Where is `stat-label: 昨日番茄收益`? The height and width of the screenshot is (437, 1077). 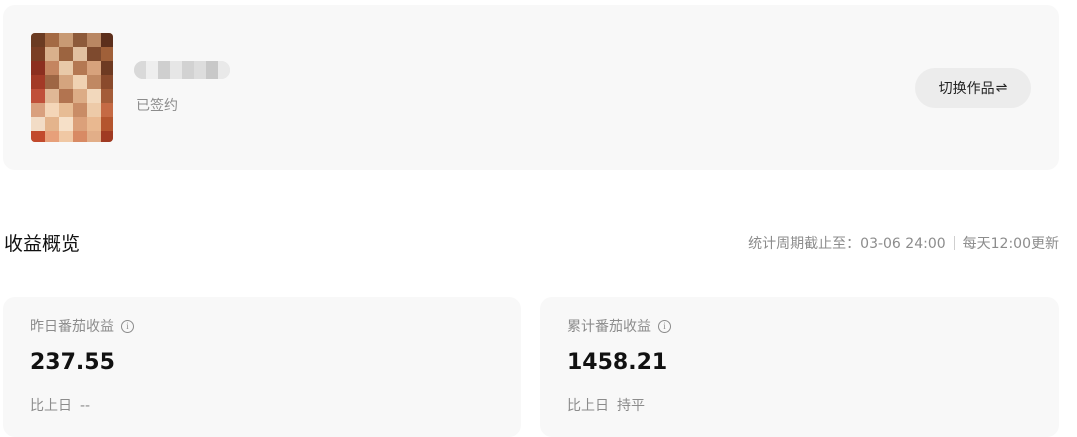 stat-label: 昨日番茄收益 is located at coordinates (72, 327).